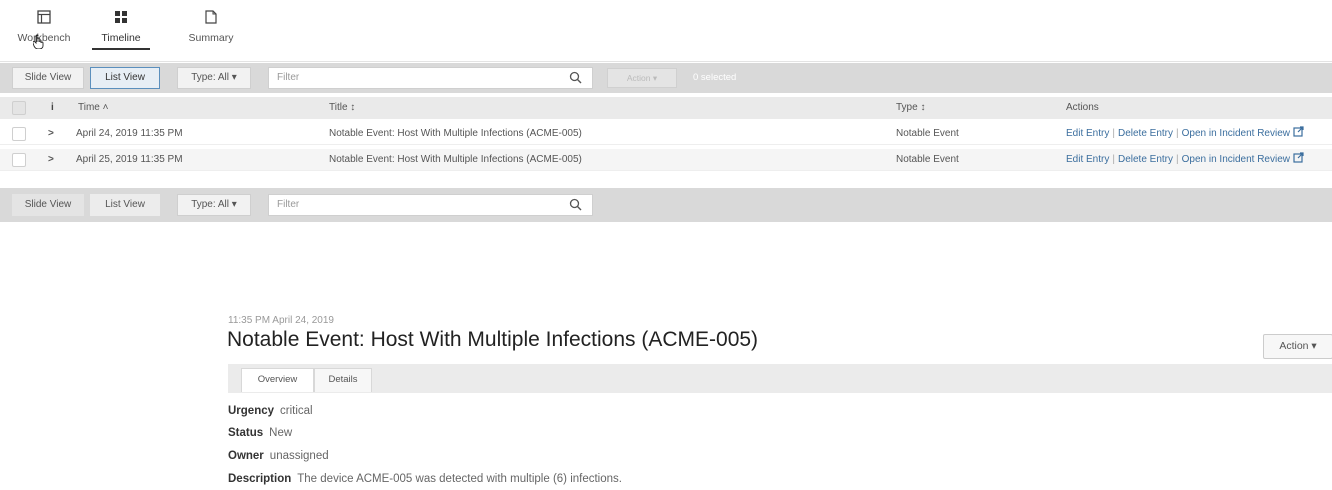 The width and height of the screenshot is (1332, 490). Describe the element at coordinates (93, 108) in the screenshot. I see `time-column-header: Time ˄` at that location.